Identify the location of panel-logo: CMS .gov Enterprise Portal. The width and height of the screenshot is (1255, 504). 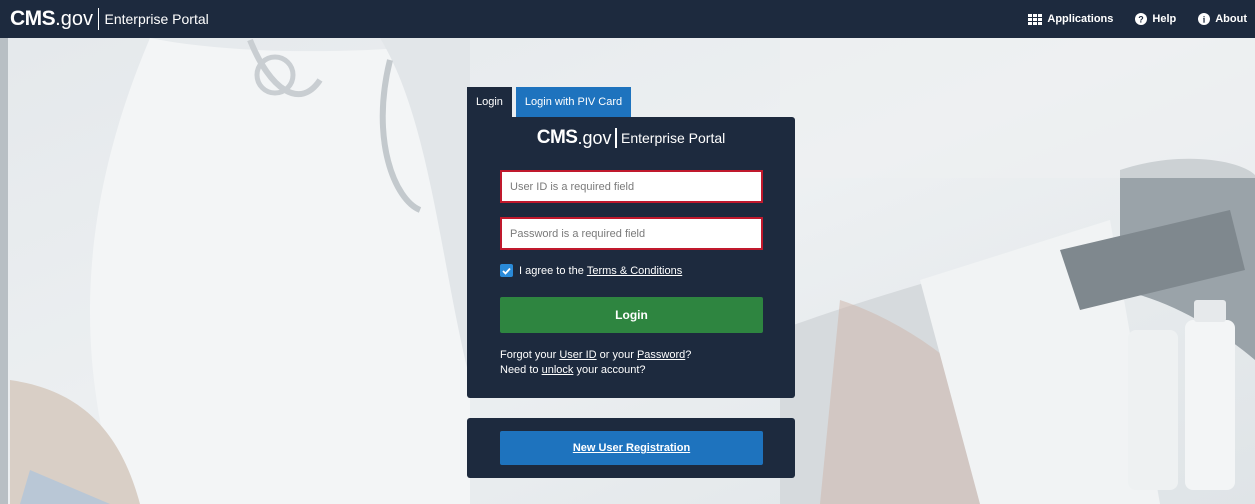
(631, 138).